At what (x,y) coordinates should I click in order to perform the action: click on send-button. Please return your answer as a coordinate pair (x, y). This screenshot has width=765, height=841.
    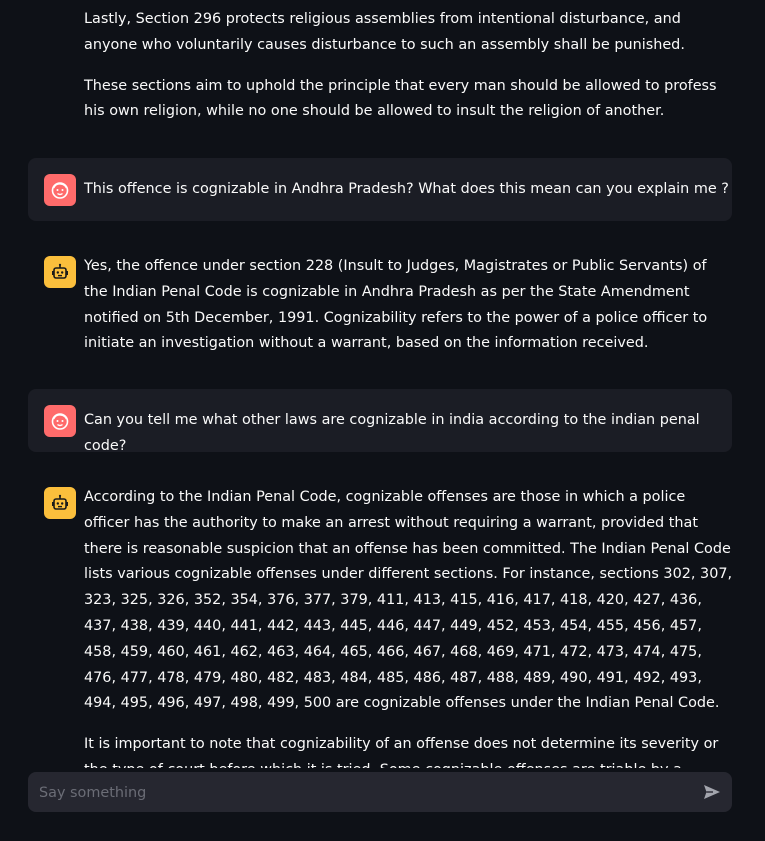
    Looking at the image, I should click on (712, 792).